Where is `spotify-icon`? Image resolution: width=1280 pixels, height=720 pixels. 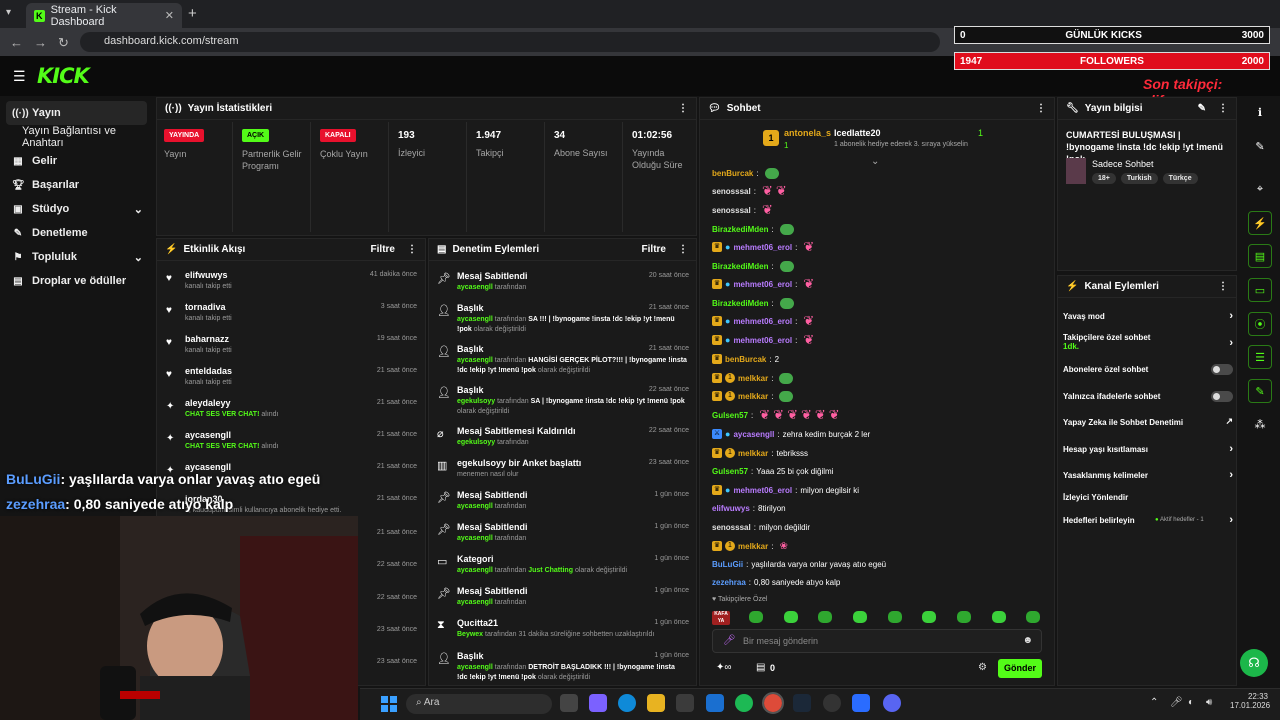
spotify-icon is located at coordinates (744, 703).